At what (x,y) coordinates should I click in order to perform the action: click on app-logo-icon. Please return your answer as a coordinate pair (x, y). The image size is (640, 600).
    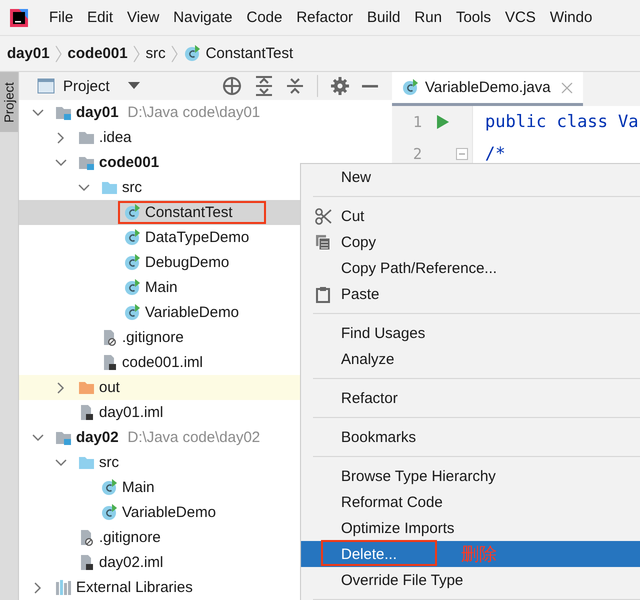
    Looking at the image, I should click on (19, 17).